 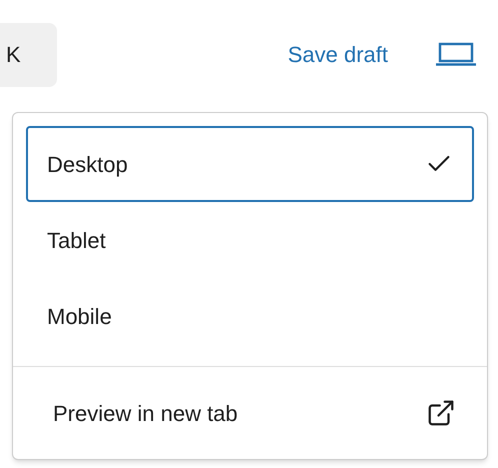 I want to click on device-option: Tablet, so click(x=250, y=240).